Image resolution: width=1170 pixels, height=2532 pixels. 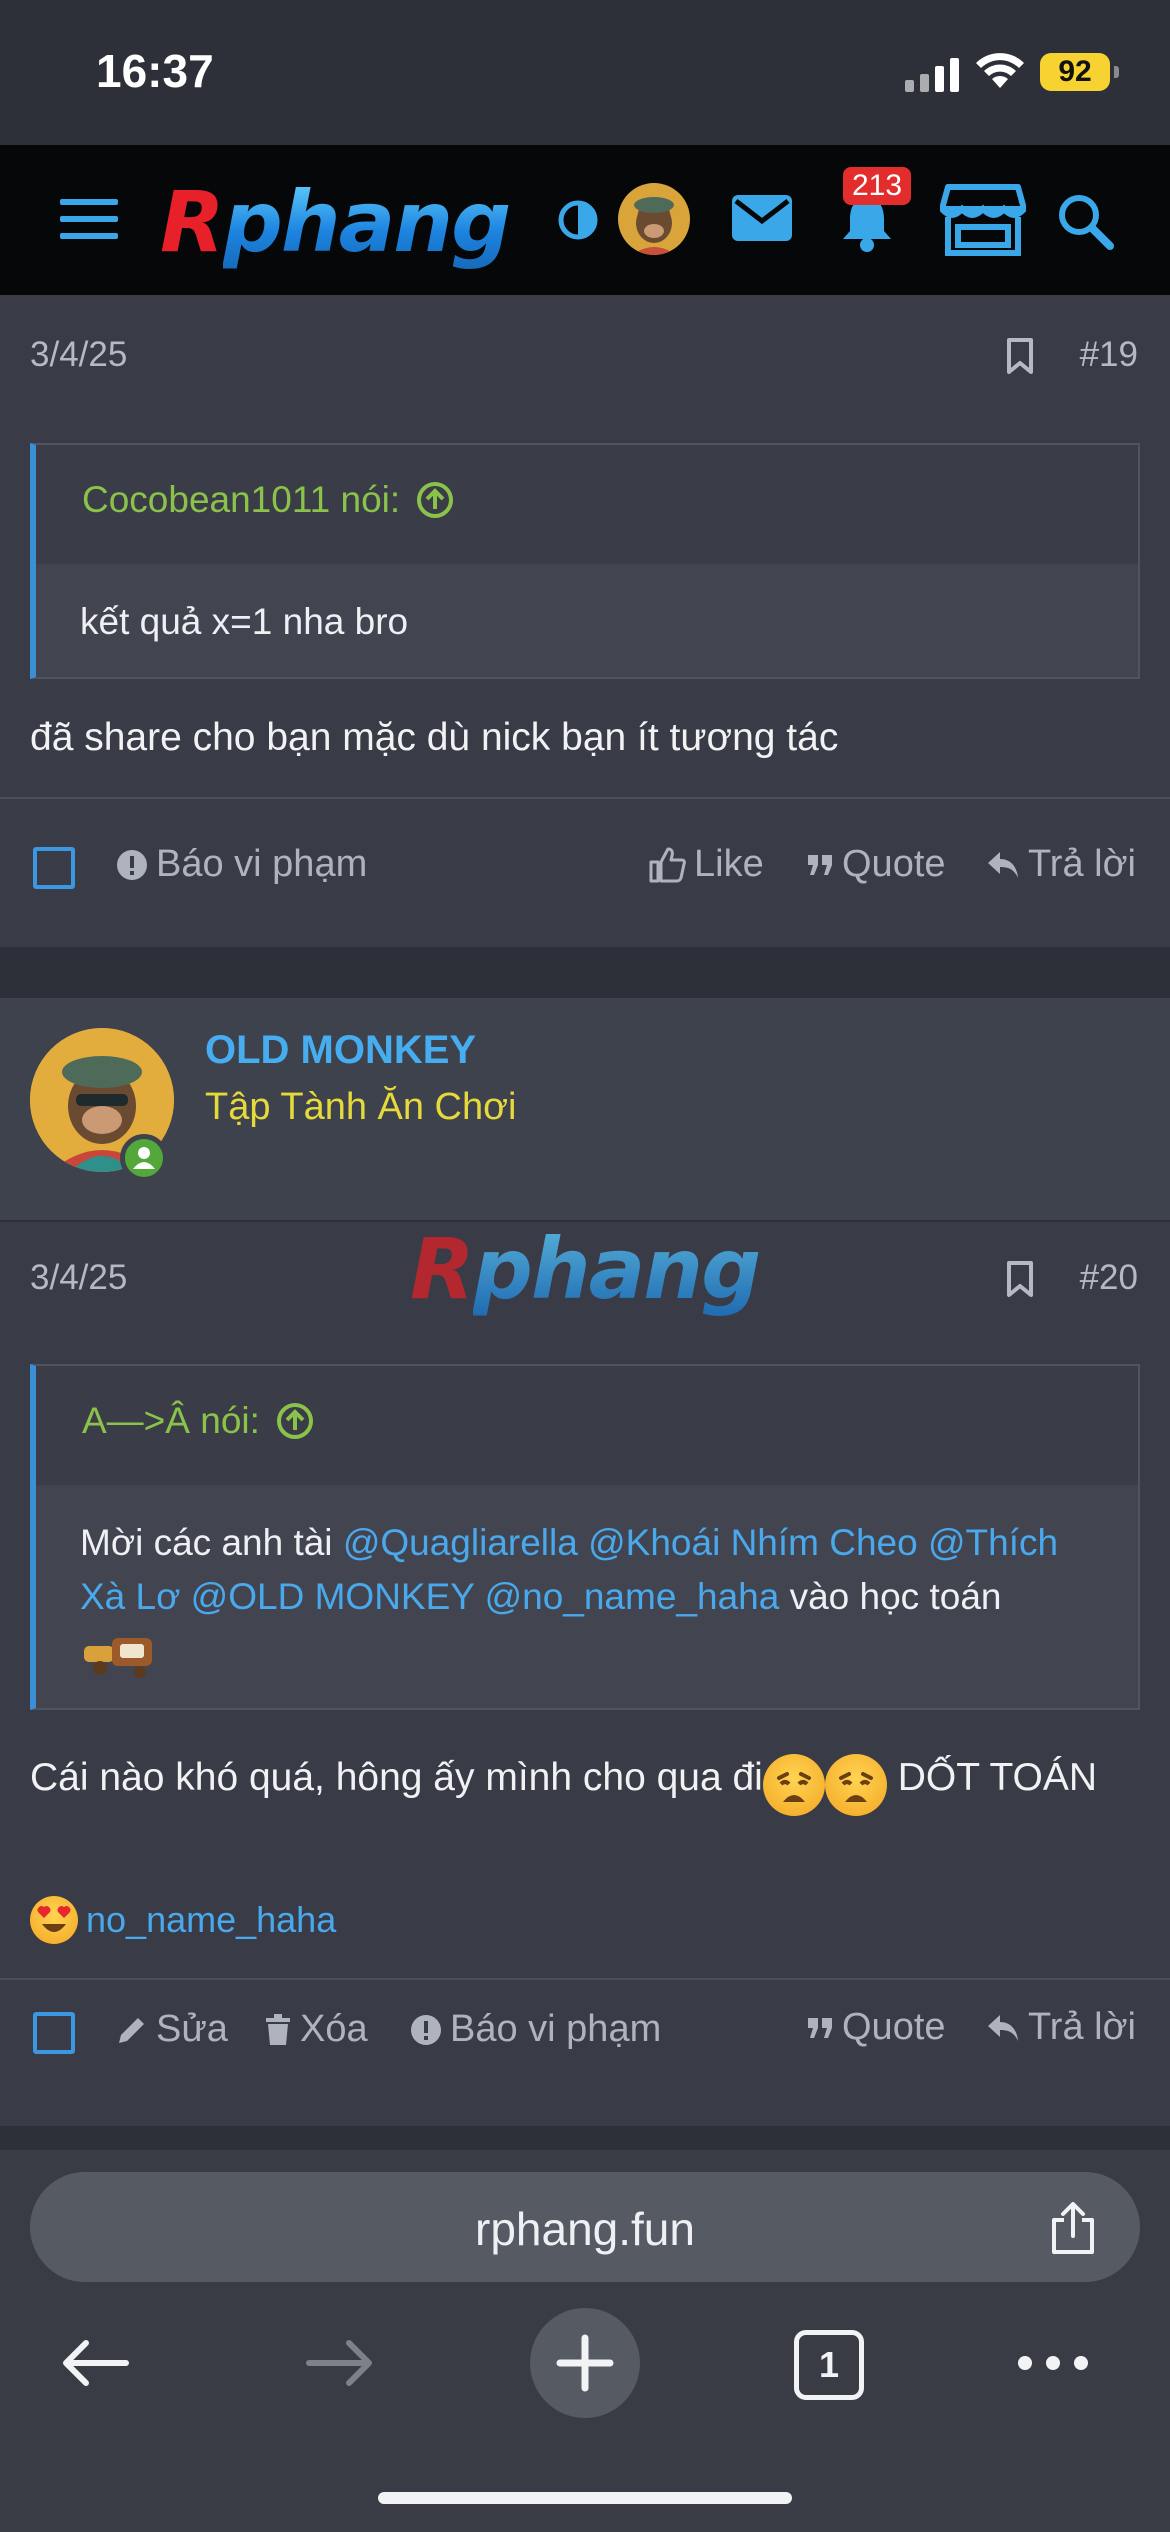 I want to click on post-actions: Sửa Xóa Báo vi phạm Quote Trả lời, so click(x=585, y=2050).